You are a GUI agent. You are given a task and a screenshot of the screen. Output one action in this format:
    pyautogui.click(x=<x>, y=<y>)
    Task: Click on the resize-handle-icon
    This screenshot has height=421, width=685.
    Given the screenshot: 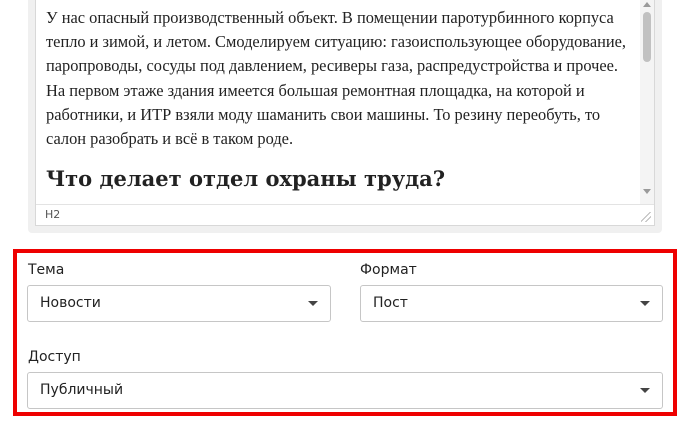 What is the action you would take?
    pyautogui.click(x=646, y=217)
    